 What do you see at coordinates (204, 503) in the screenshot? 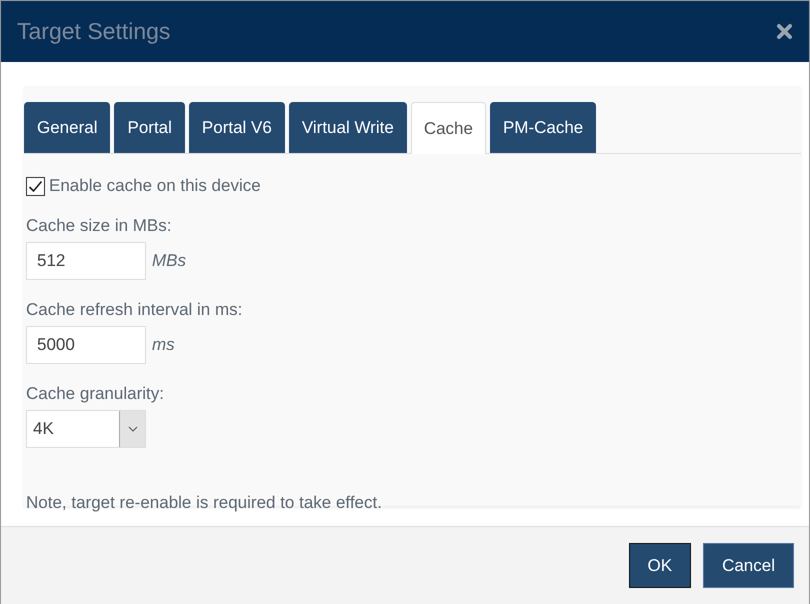
I see `note-text: Note, target re-enable is required to take effect.` at bounding box center [204, 503].